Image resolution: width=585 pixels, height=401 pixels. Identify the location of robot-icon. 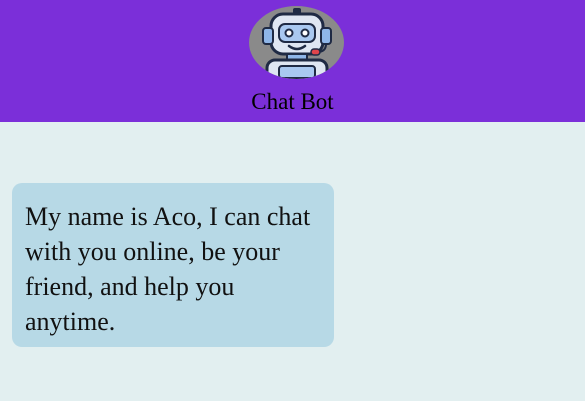
(297, 43).